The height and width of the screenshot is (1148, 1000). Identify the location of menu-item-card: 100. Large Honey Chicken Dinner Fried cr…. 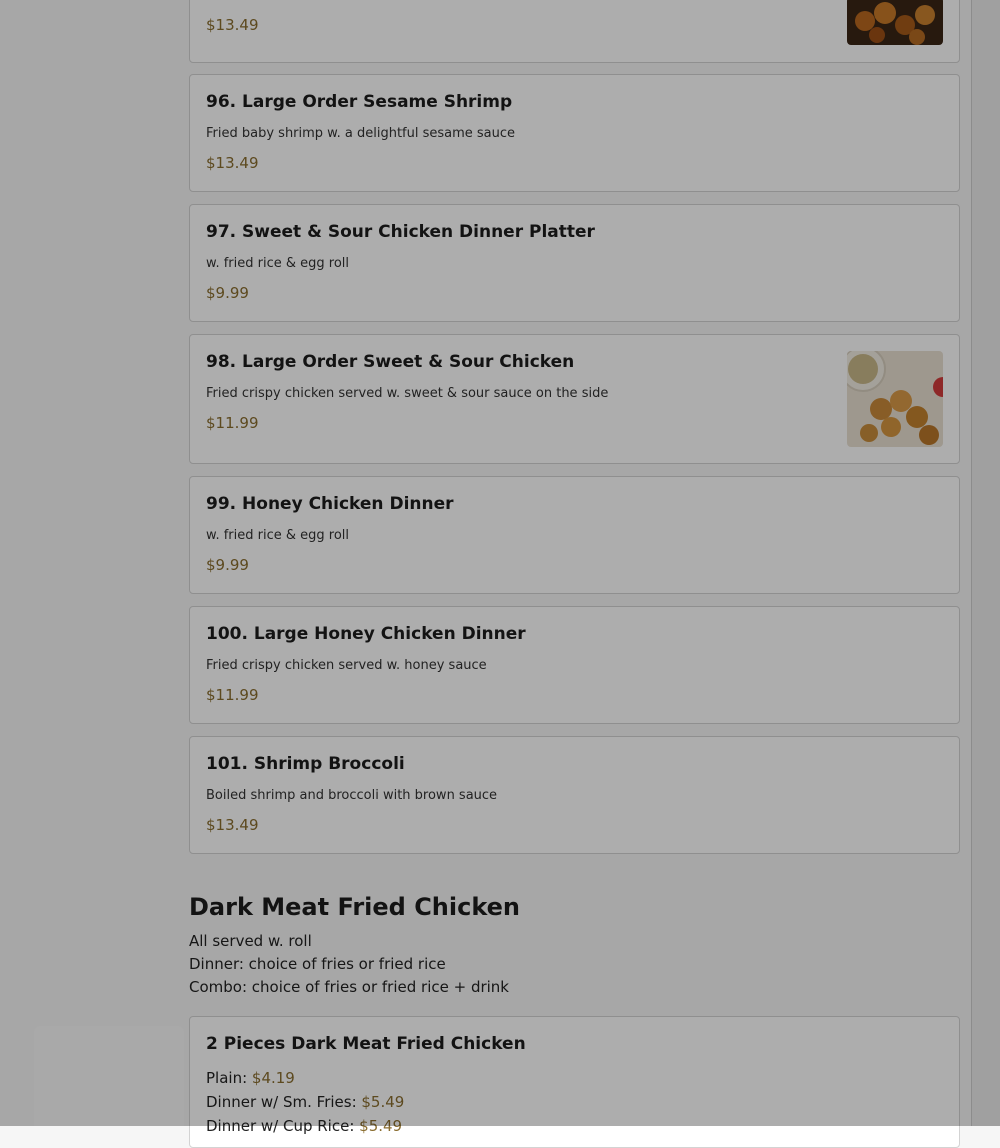
(574, 665).